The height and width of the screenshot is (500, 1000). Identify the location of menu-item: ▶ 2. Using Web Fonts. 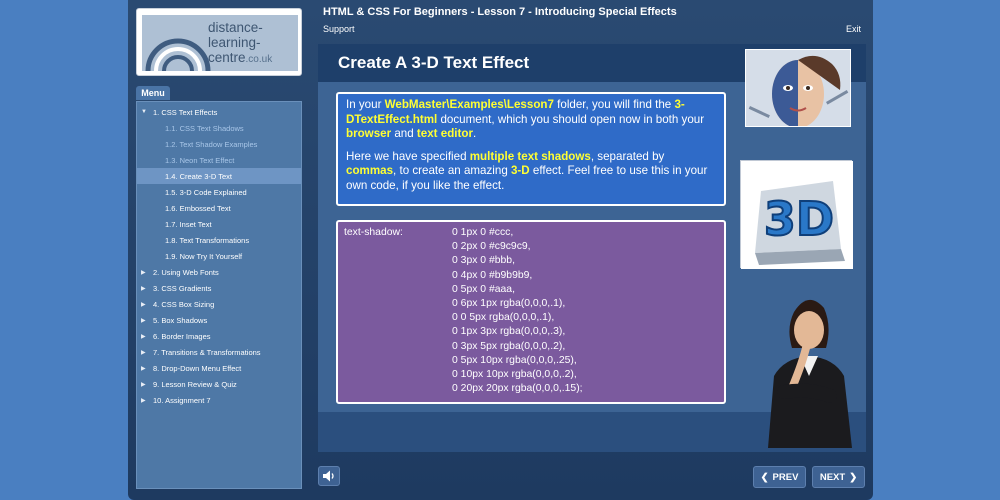
(219, 272).